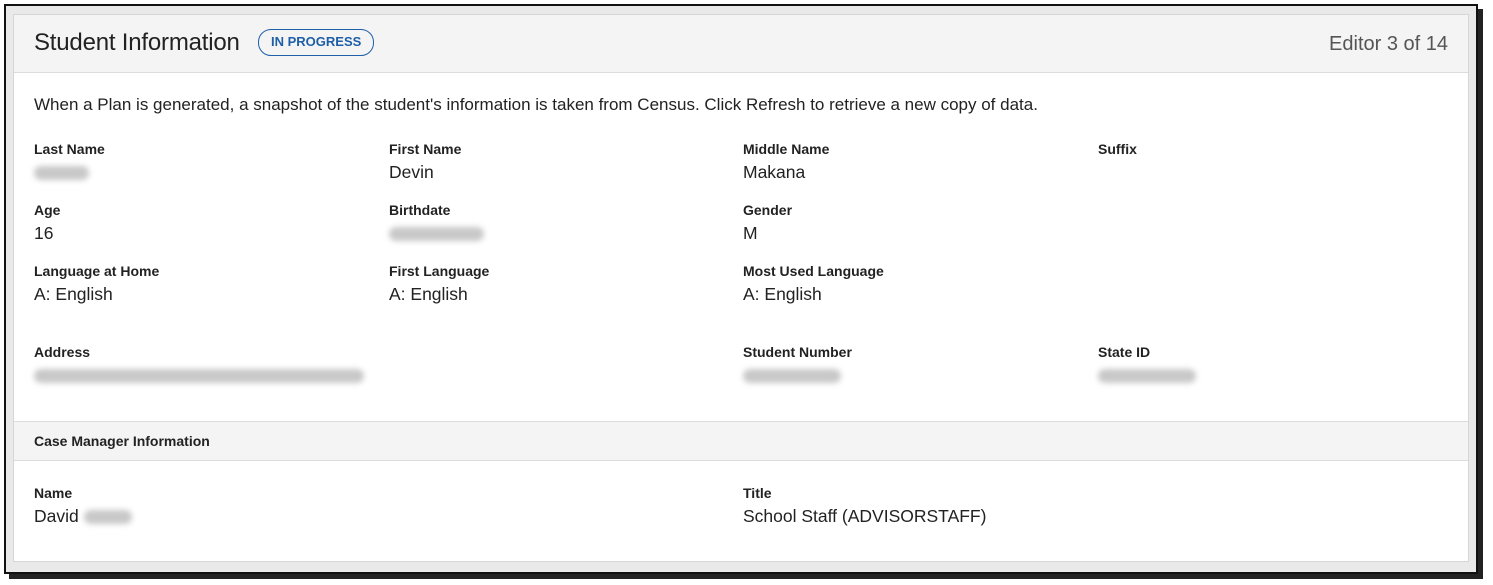 This screenshot has width=1493, height=585. Describe the element at coordinates (768, 210) in the screenshot. I see `gender-label: Gender` at that location.